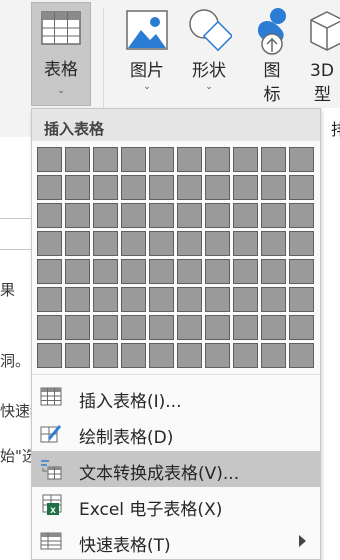 The height and width of the screenshot is (560, 340). I want to click on icons-button: 图 标, so click(272, 54).